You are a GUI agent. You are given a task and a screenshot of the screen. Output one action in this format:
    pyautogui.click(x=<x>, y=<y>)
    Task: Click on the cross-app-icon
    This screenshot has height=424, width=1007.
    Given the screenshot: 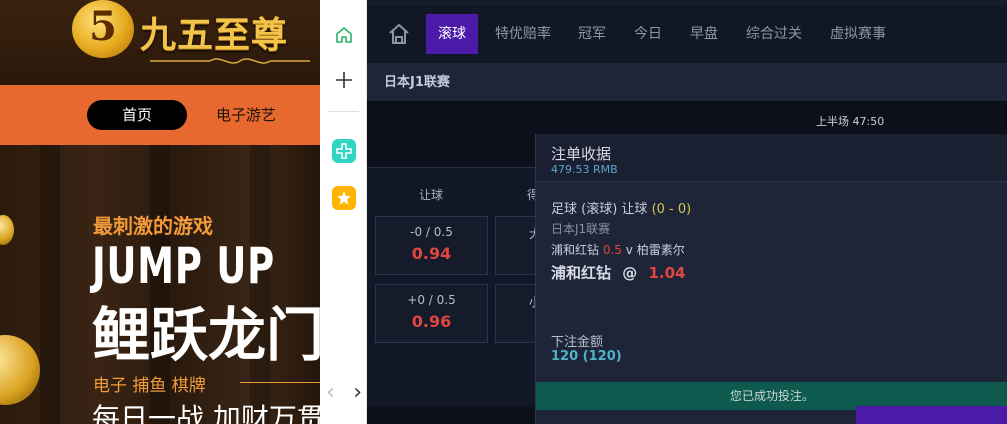 What is the action you would take?
    pyautogui.click(x=344, y=151)
    